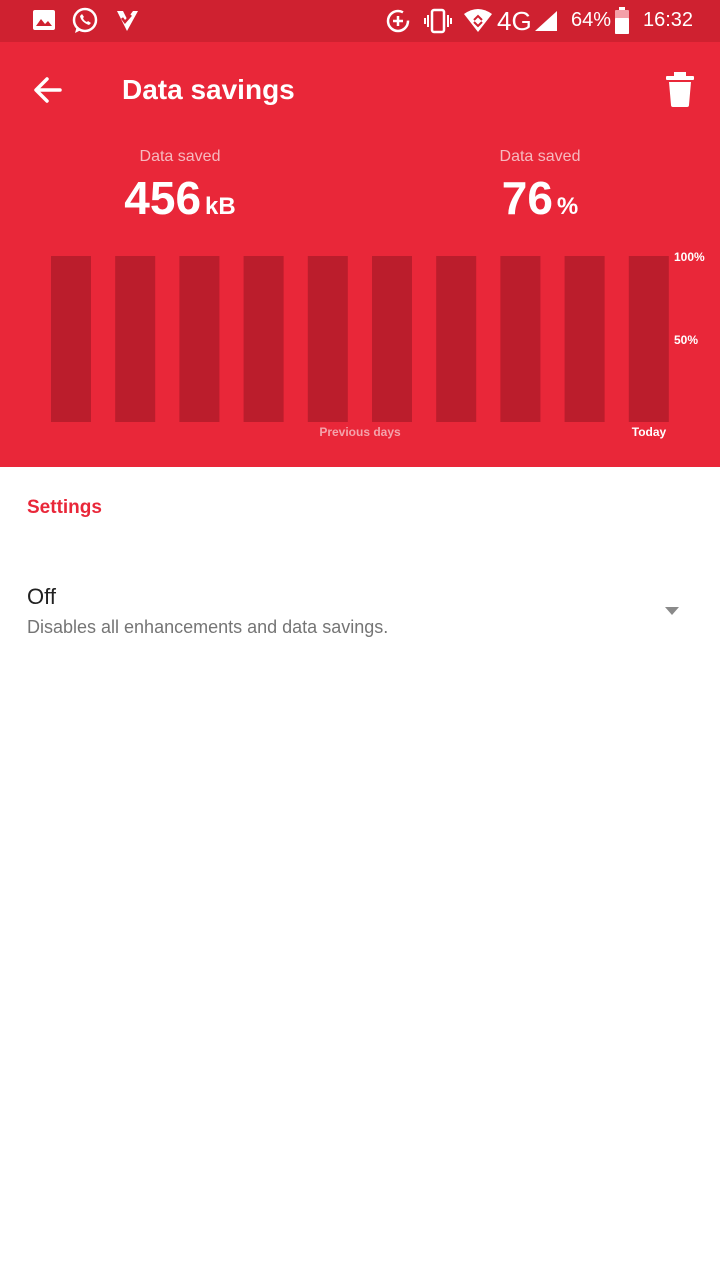 Image resolution: width=720 pixels, height=1280 pixels. Describe the element at coordinates (163, 198) in the screenshot. I see `stat-value: 456` at that location.